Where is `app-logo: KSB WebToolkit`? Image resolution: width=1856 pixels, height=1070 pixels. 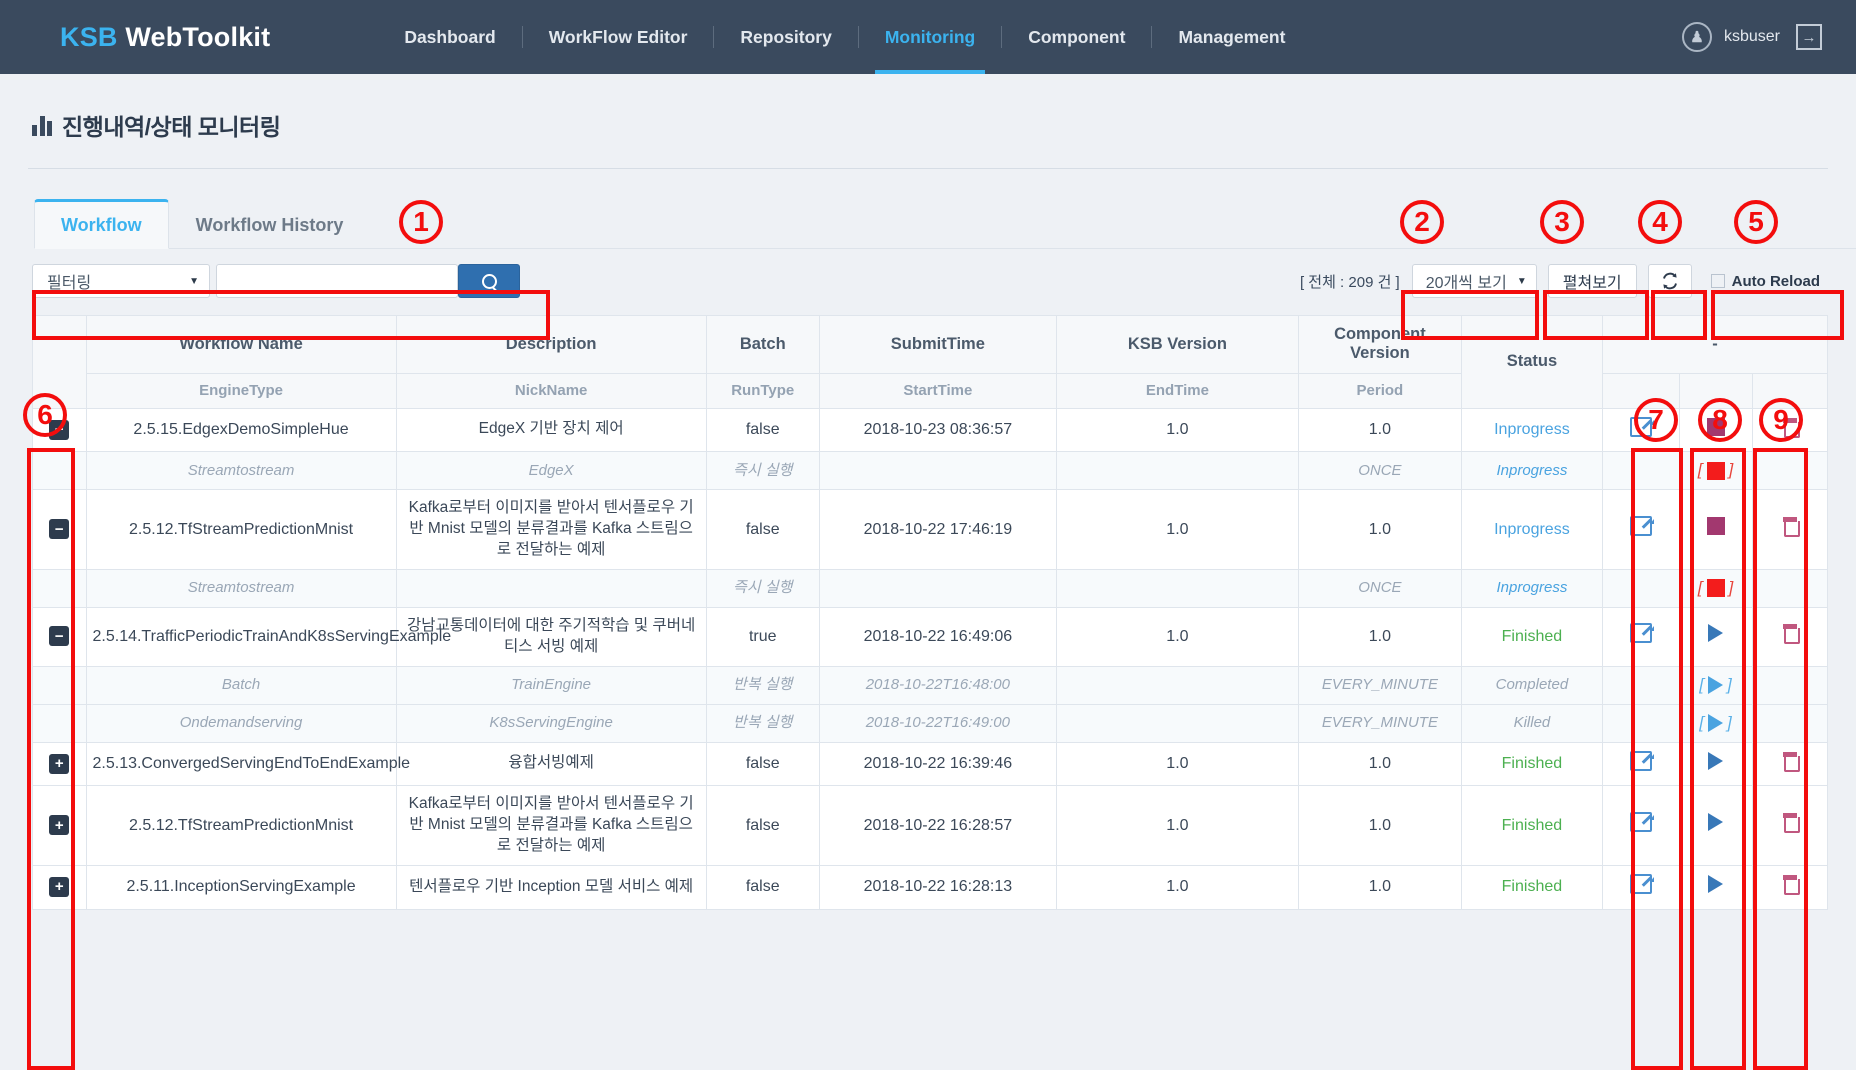
app-logo: KSB WebToolkit is located at coordinates (165, 37).